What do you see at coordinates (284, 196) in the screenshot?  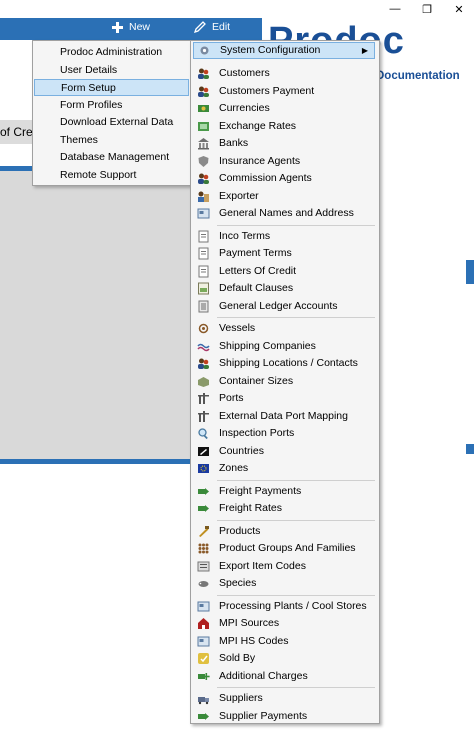 I see `menu-item-exporter: Exporter` at bounding box center [284, 196].